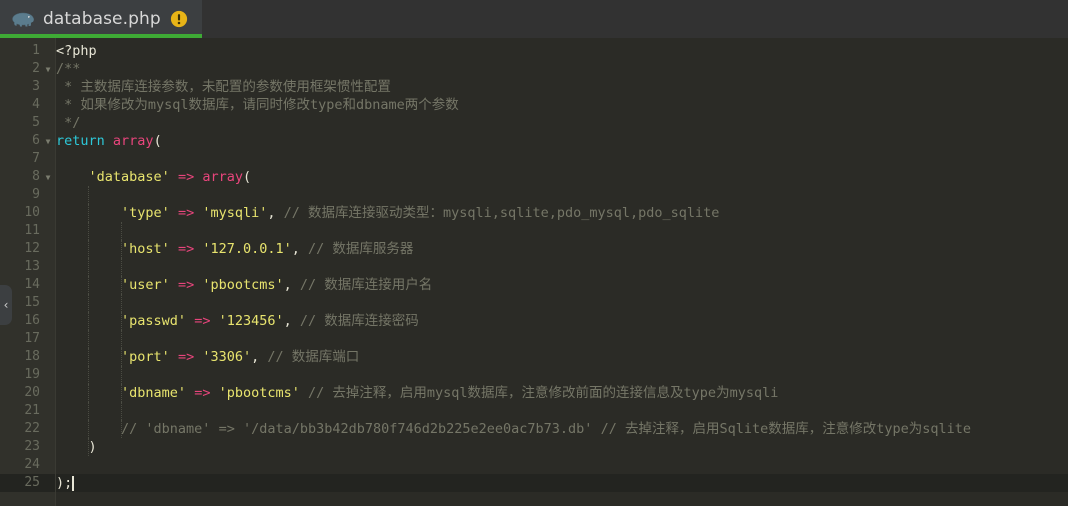 Image resolution: width=1068 pixels, height=506 pixels. I want to click on code-line: 25);, so click(534, 483).